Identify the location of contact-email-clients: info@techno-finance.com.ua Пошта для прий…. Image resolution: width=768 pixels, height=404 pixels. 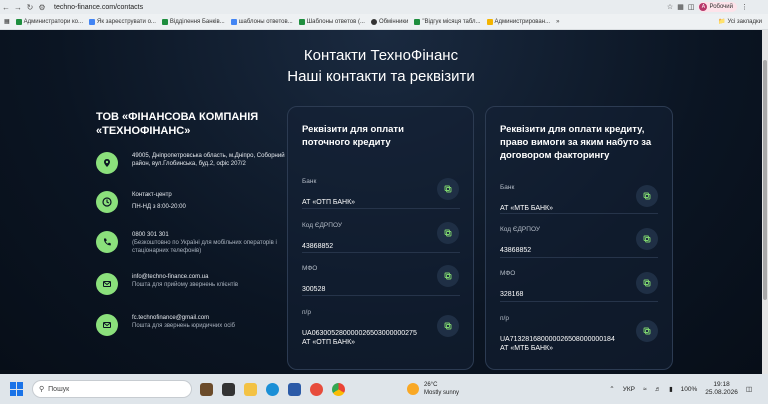
(191, 284).